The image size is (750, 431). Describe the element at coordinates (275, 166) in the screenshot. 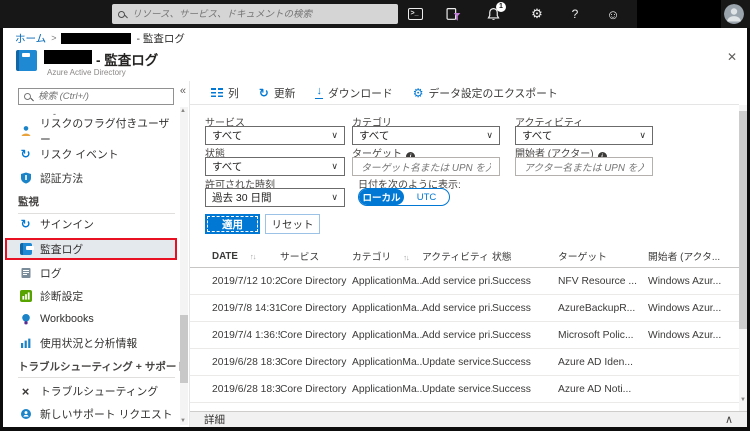

I see `status-filter-dropdown: すべて ∨` at that location.